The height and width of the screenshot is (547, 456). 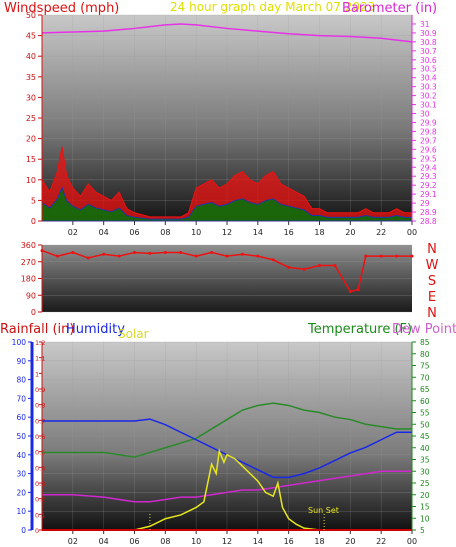 What do you see at coordinates (425, 448) in the screenshot?
I see `y-right-tick-label: 40` at bounding box center [425, 448].